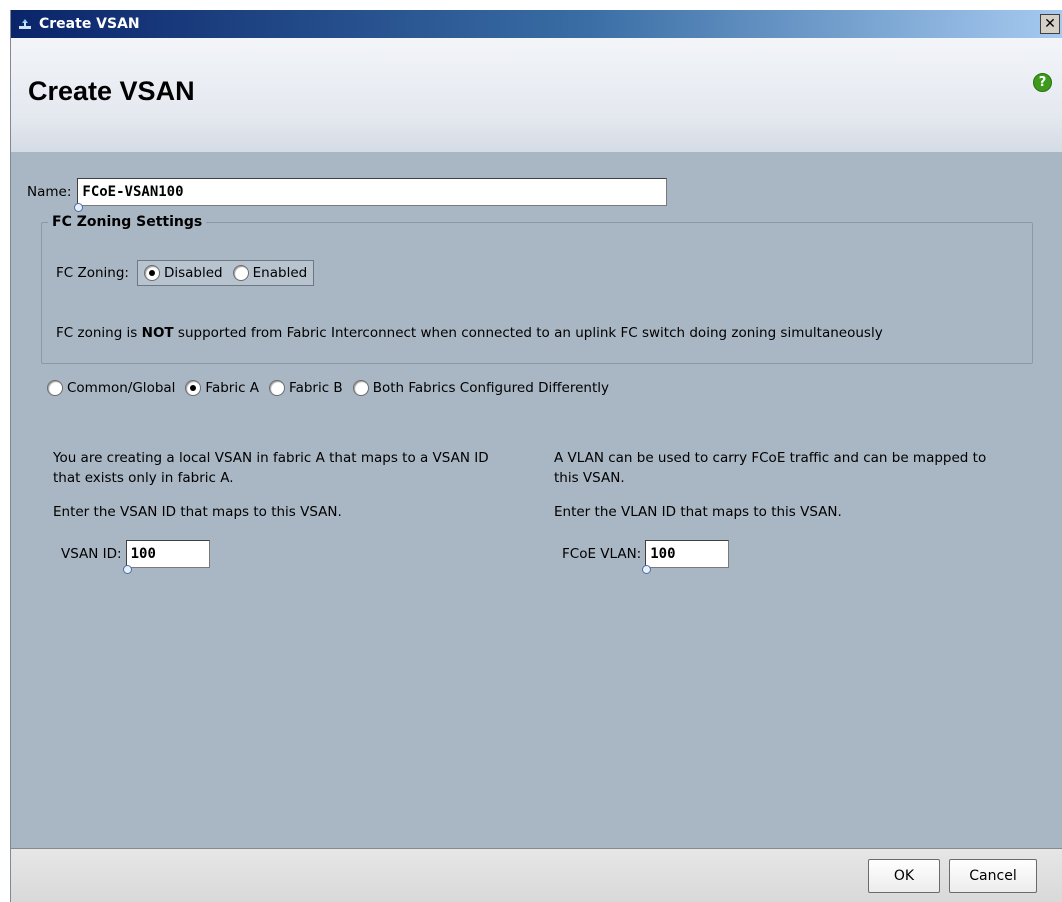 This screenshot has width=1062, height=902. I want to click on window-title: Create VSAN, so click(89, 24).